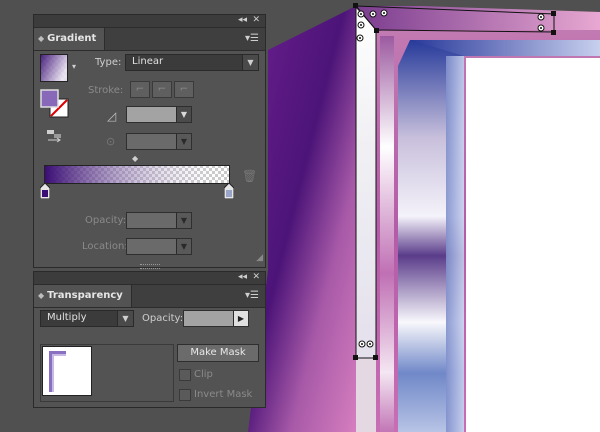  I want to click on blend-mode-value: Multiply, so click(67, 317).